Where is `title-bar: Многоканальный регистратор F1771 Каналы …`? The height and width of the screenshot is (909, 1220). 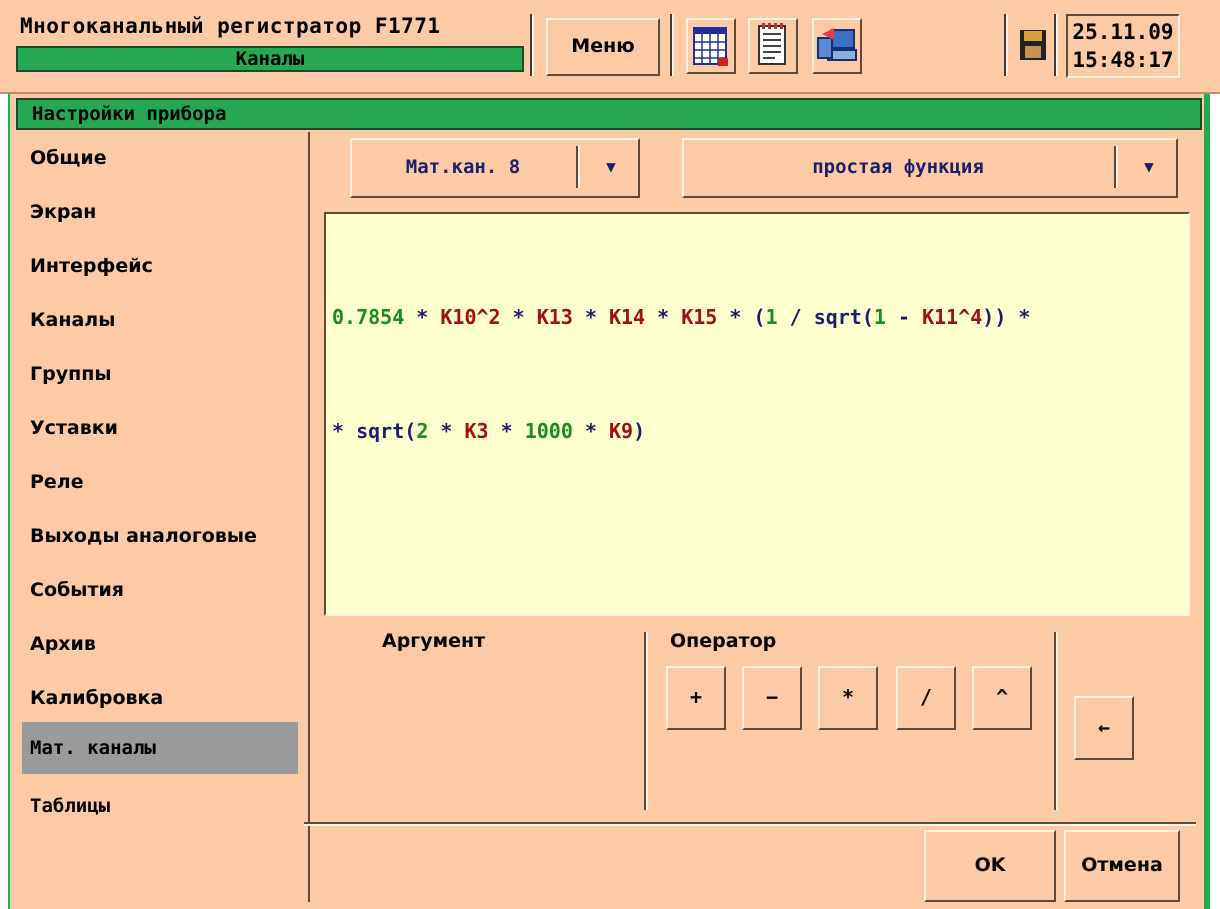 title-bar: Многоканальный регистратор F1771 Каналы … is located at coordinates (610, 47).